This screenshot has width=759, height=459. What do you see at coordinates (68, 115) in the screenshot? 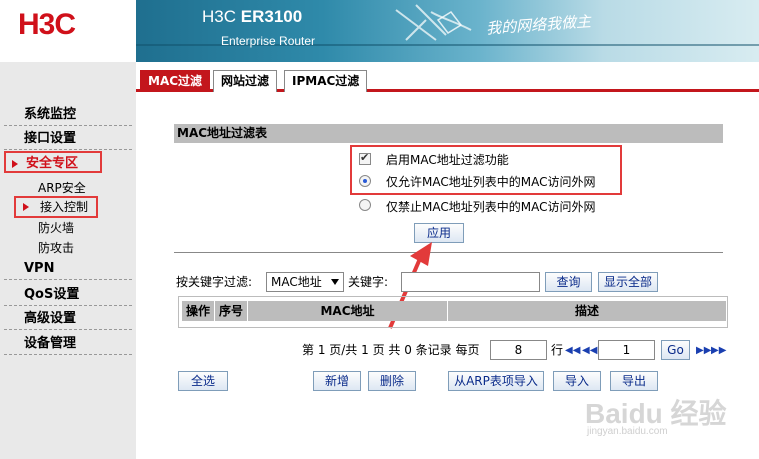
I see `sidebar-item-system-monitor: 系统监控` at bounding box center [68, 115].